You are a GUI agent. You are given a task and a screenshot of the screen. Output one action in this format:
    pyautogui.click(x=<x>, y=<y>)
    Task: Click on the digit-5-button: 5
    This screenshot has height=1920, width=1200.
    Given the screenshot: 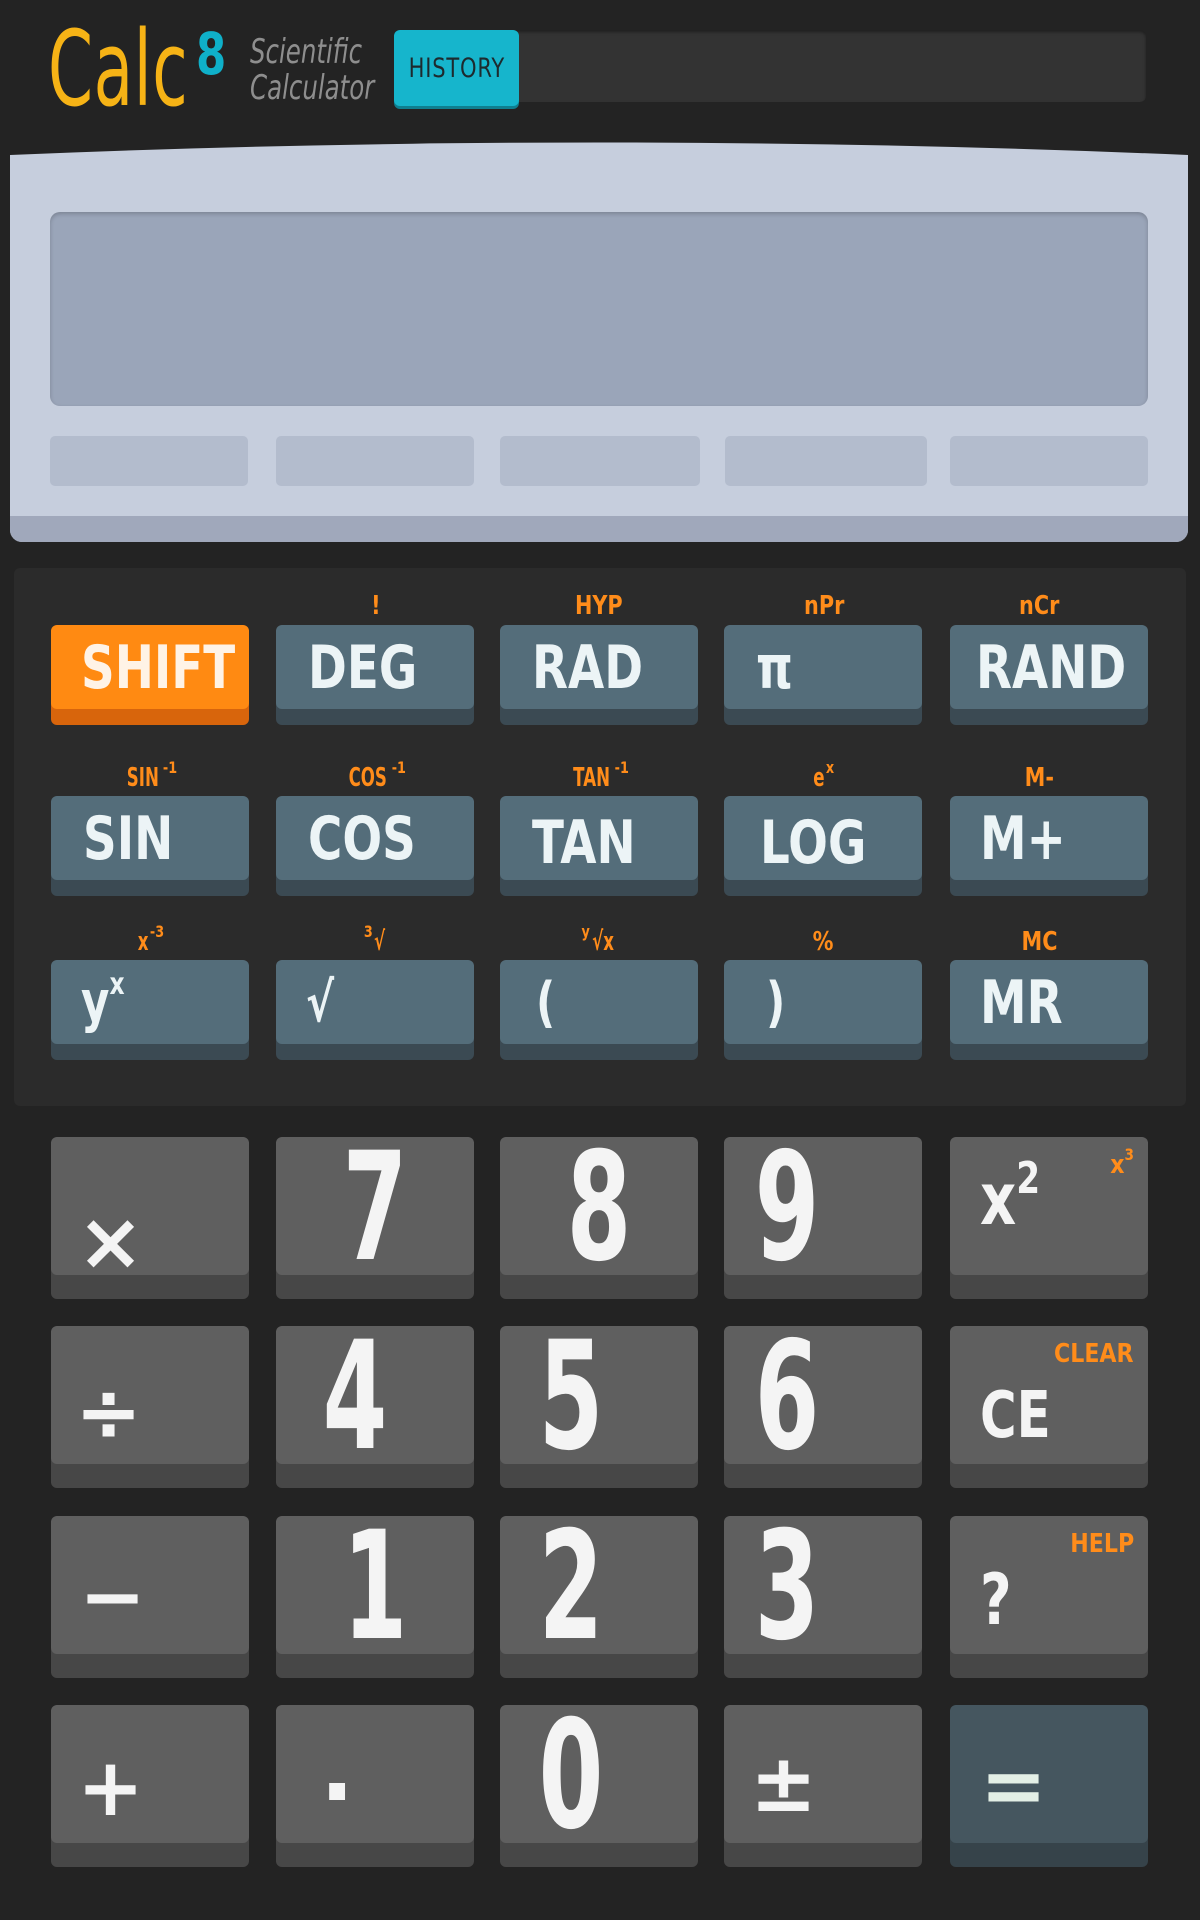 What is the action you would take?
    pyautogui.click(x=599, y=1397)
    